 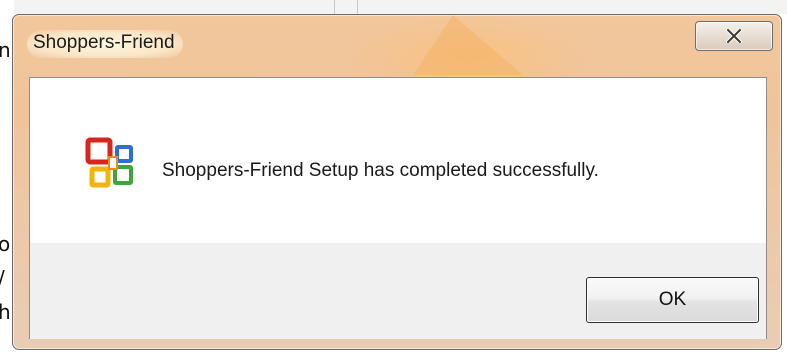 I want to click on background-text: /, so click(x=2, y=278).